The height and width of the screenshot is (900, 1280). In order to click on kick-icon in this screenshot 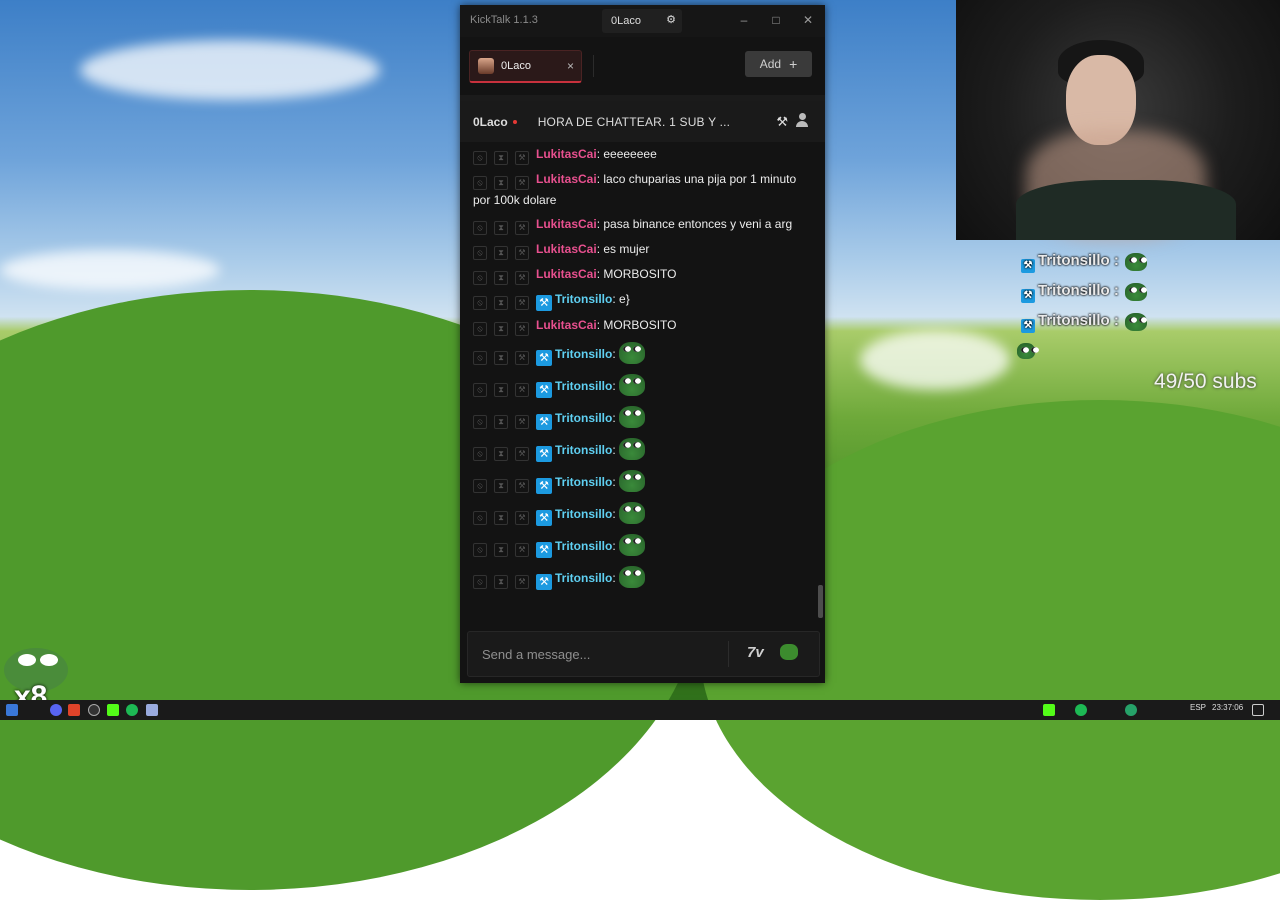, I will do `click(113, 710)`.